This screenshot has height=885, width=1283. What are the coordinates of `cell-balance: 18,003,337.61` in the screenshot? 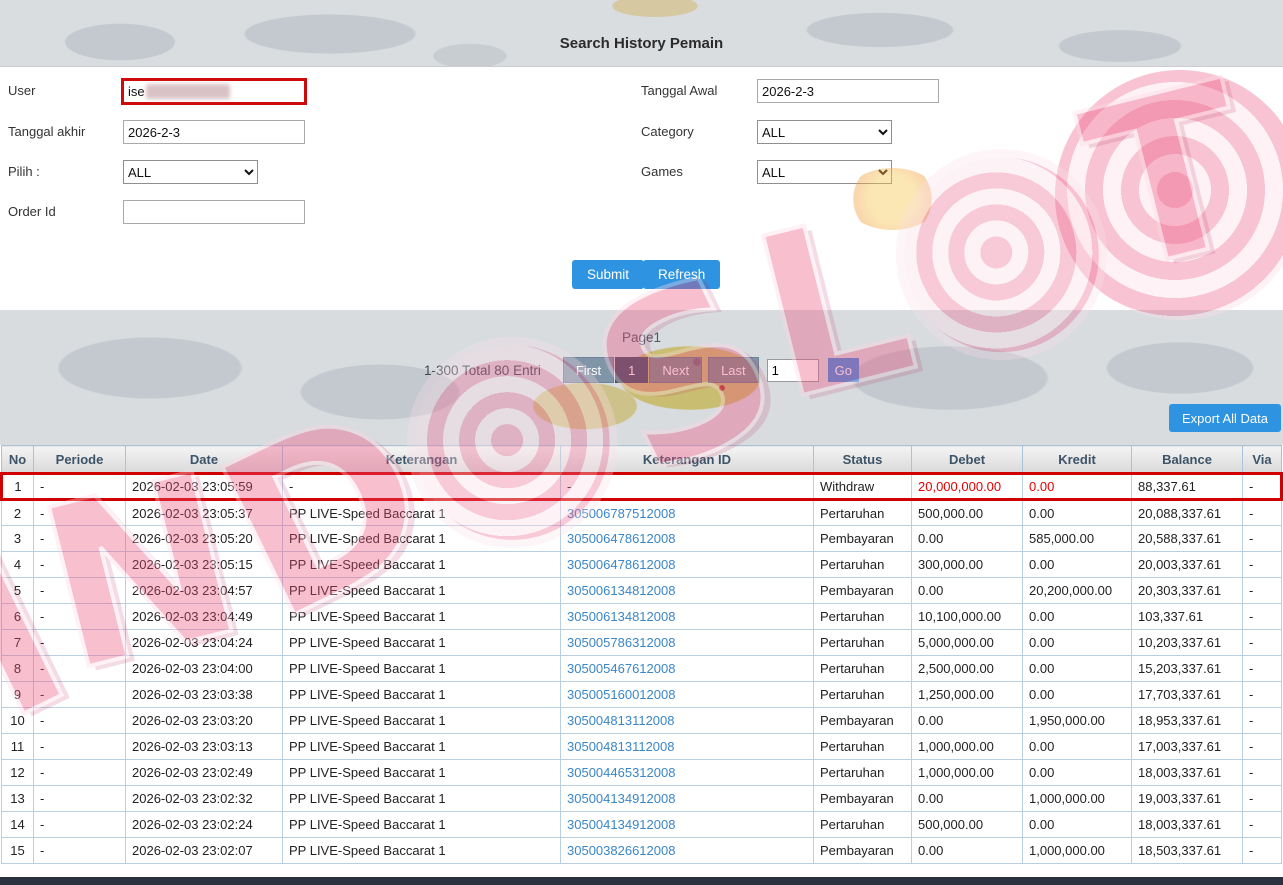 It's located at (1187, 772).